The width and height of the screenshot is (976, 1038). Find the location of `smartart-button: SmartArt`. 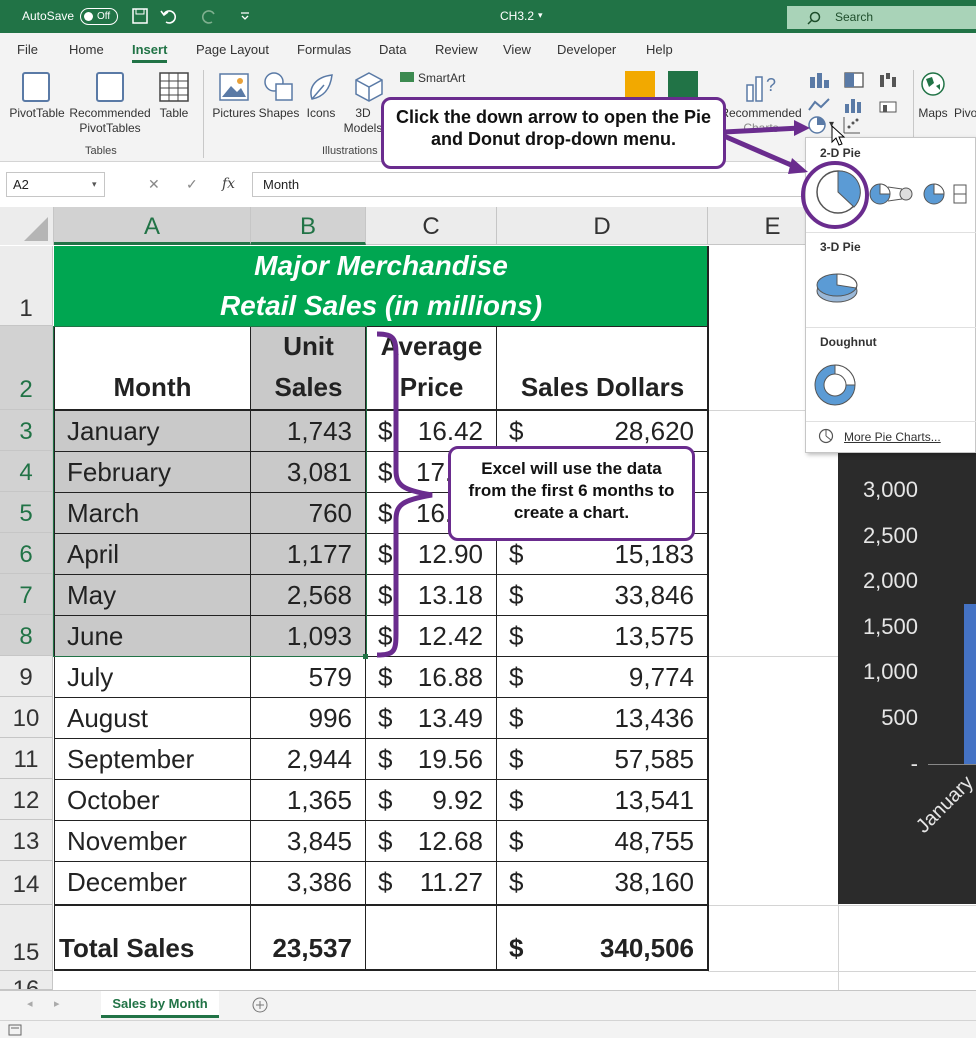

smartart-button: SmartArt is located at coordinates (435, 78).